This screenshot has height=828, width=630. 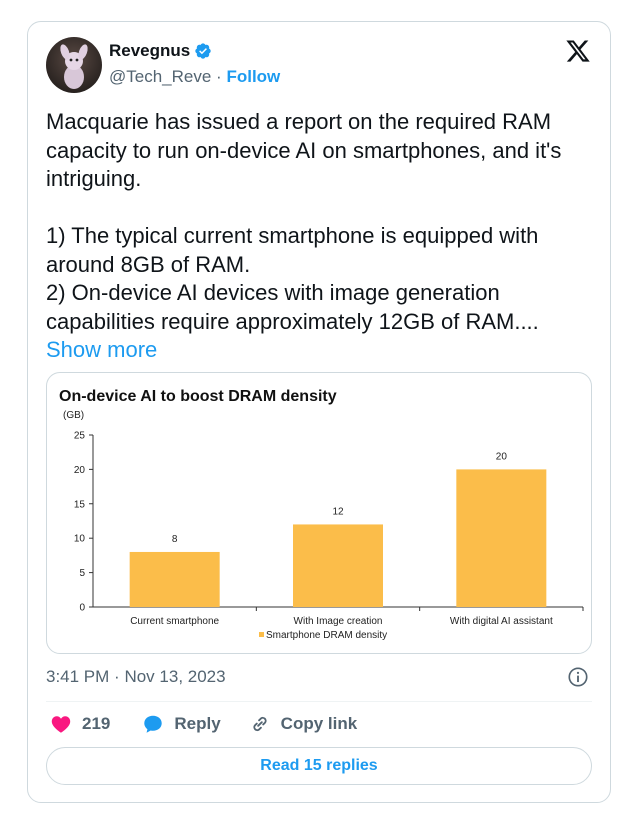 I want to click on y-tick-label: 20, so click(x=80, y=470).